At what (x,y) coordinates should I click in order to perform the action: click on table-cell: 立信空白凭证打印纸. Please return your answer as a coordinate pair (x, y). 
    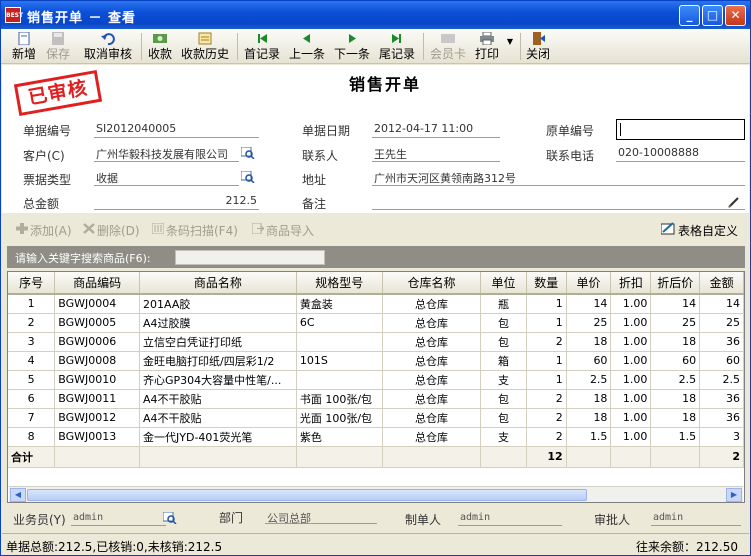
    Looking at the image, I should click on (218, 342).